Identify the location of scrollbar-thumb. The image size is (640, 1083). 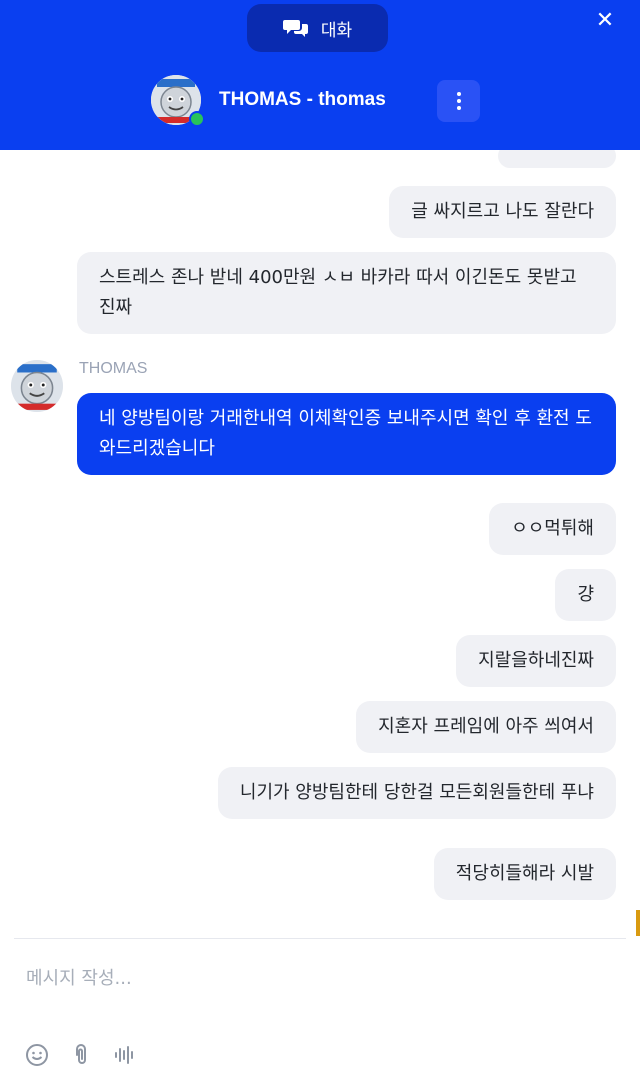
(638, 923).